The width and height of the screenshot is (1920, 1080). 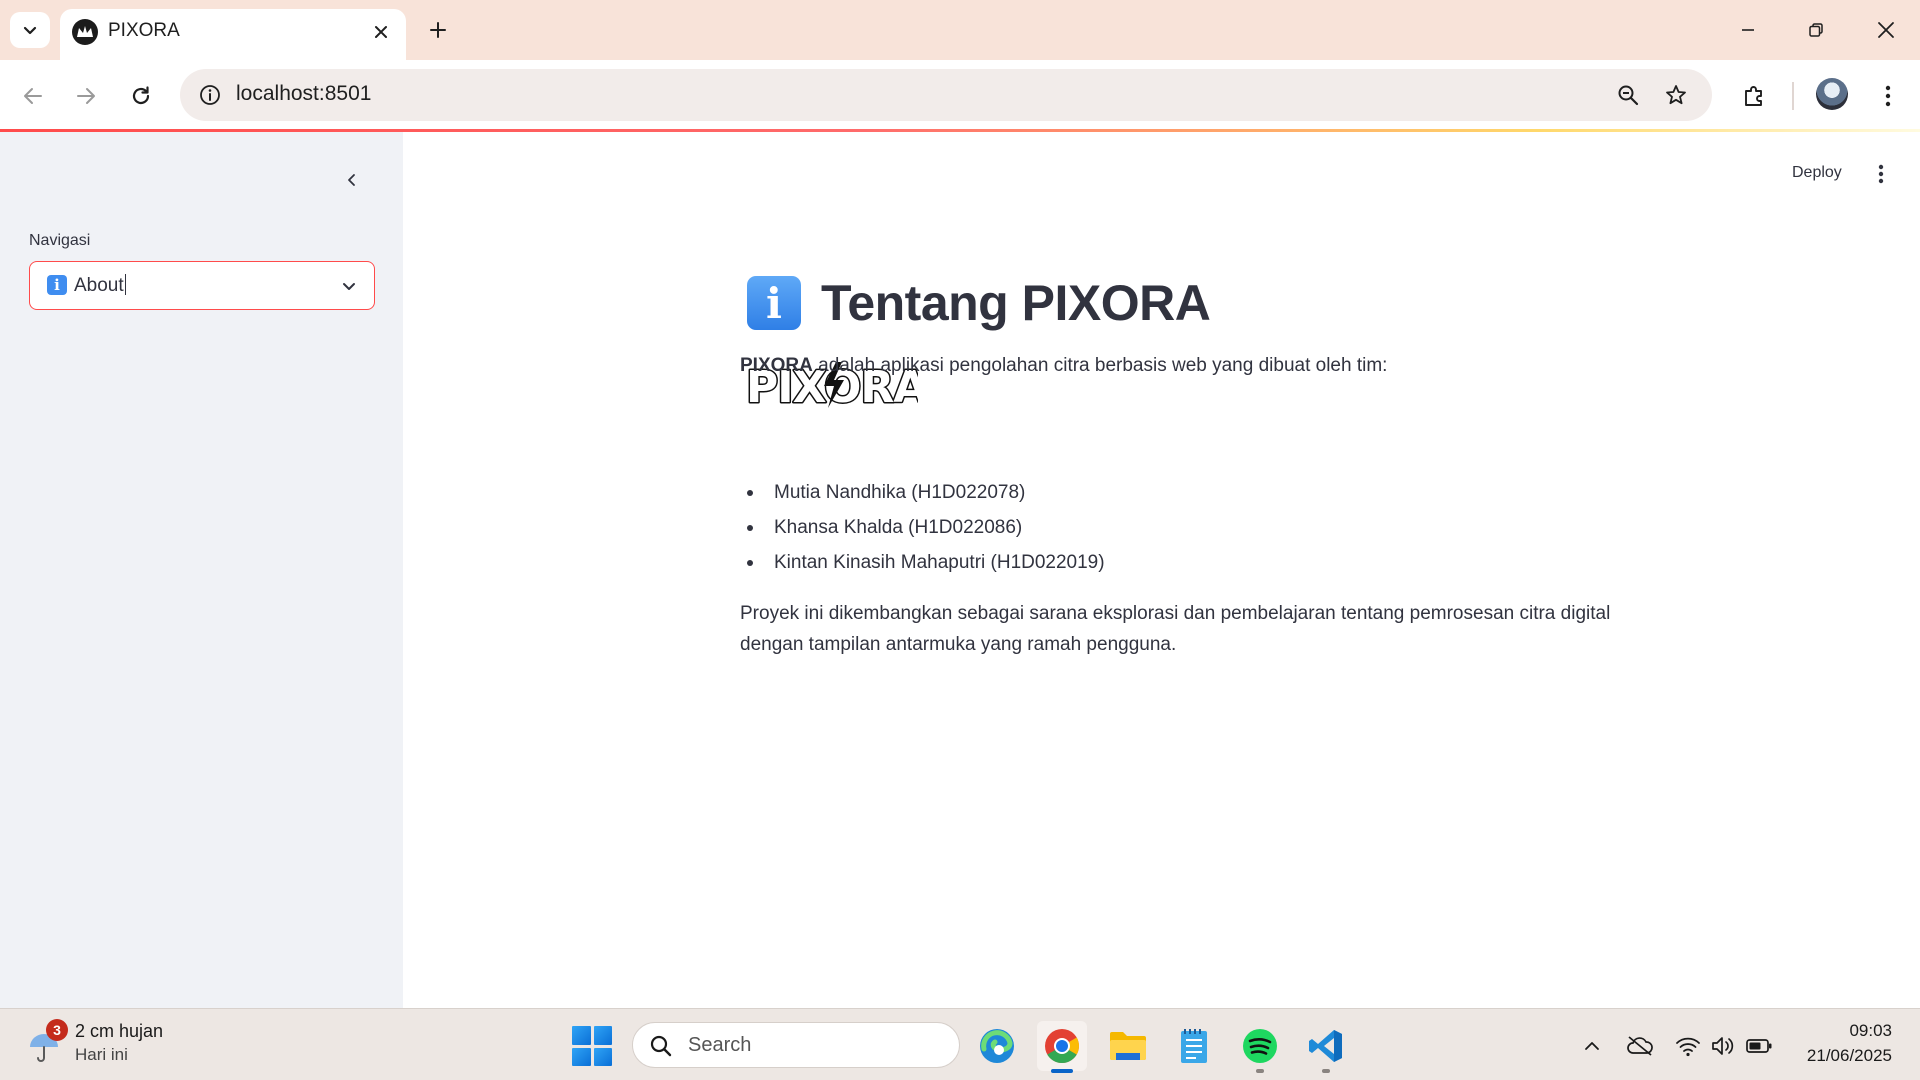 I want to click on reload-button, so click(x=141, y=96).